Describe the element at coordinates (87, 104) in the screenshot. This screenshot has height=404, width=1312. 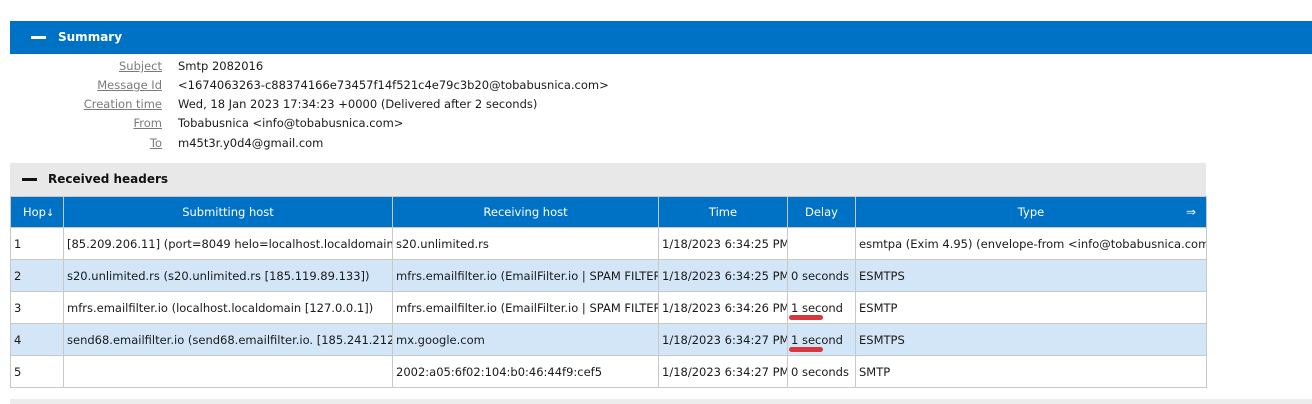
I see `creation-time-label: Creation time` at that location.